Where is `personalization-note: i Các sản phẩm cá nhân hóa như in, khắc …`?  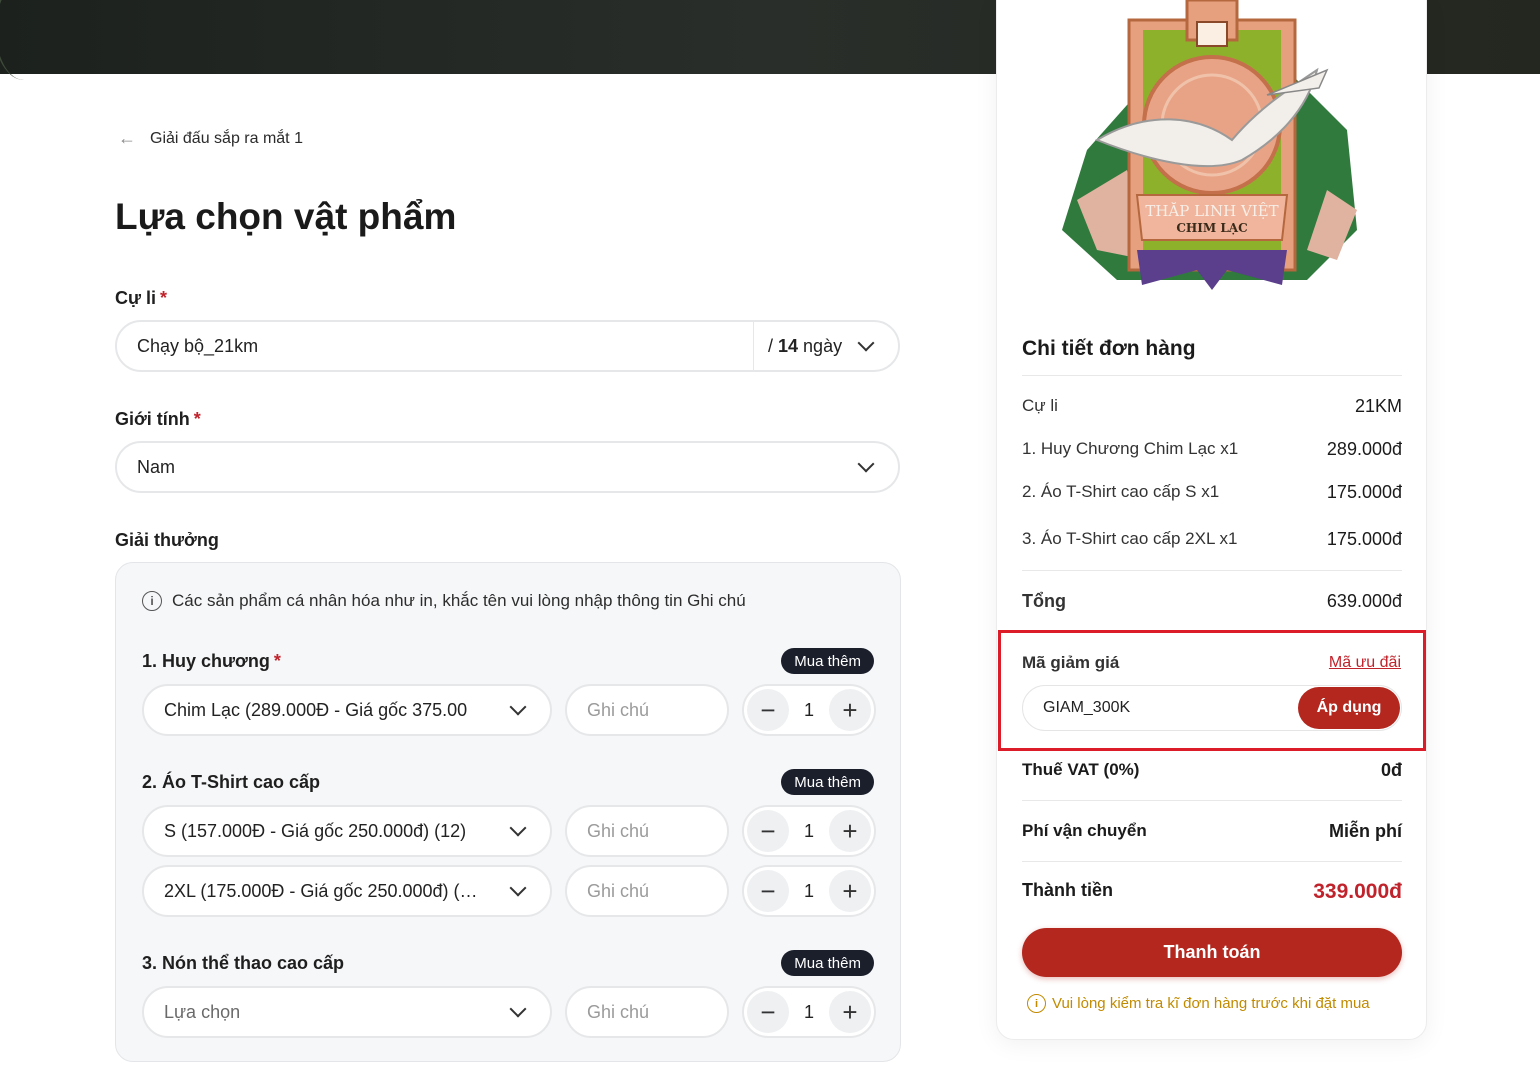 personalization-note: i Các sản phẩm cá nhân hóa như in, khắc … is located at coordinates (444, 601).